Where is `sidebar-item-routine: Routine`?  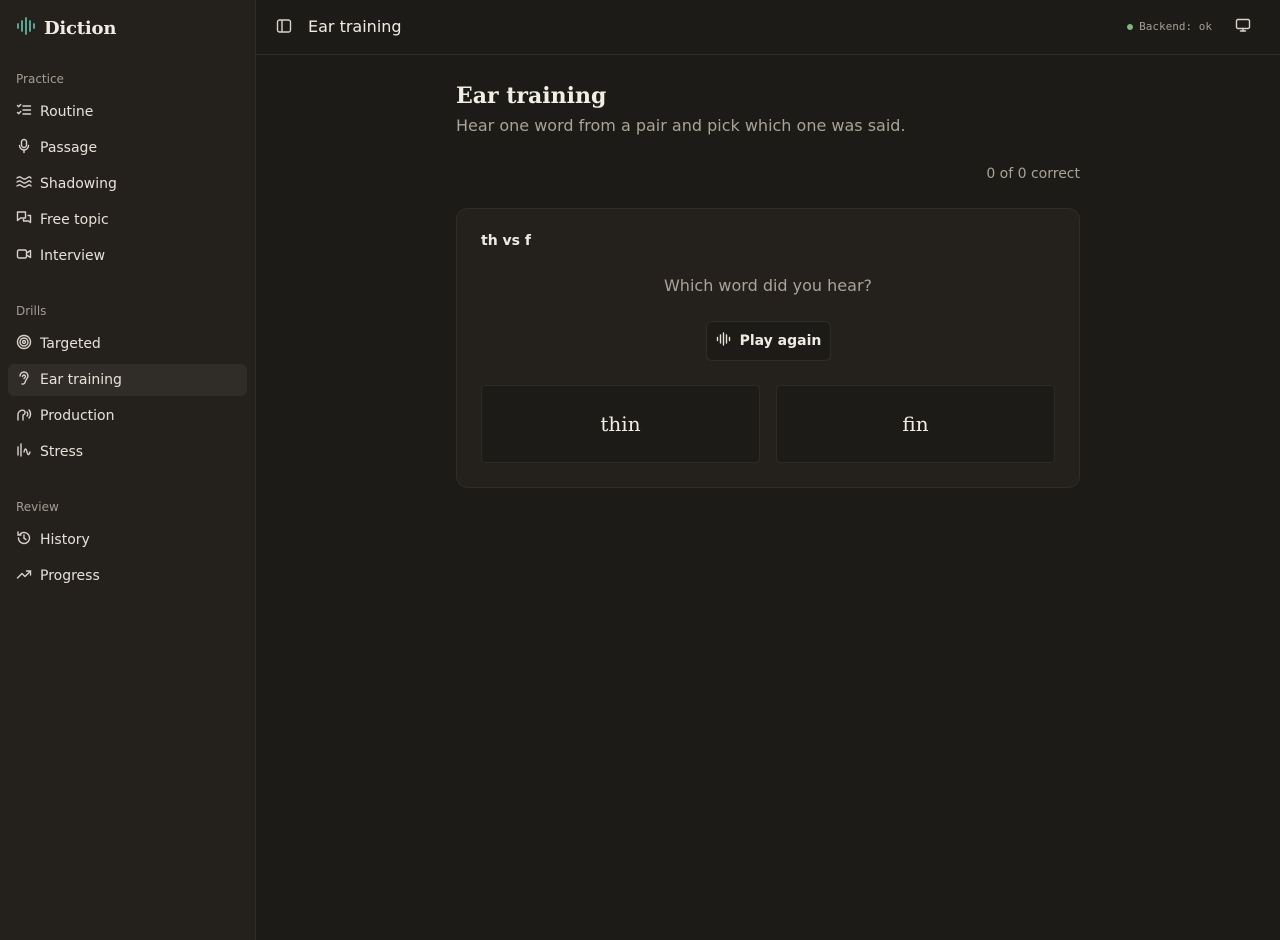
sidebar-item-routine: Routine is located at coordinates (127, 112).